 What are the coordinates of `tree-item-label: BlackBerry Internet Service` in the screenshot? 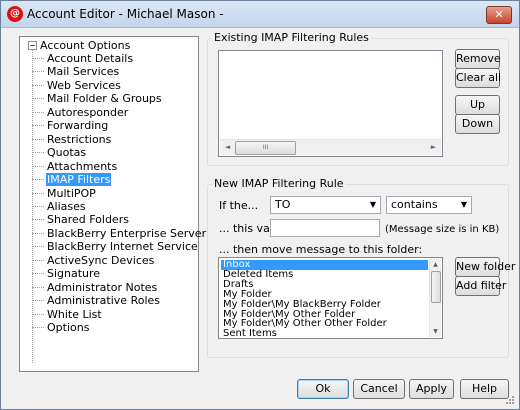 It's located at (122, 247).